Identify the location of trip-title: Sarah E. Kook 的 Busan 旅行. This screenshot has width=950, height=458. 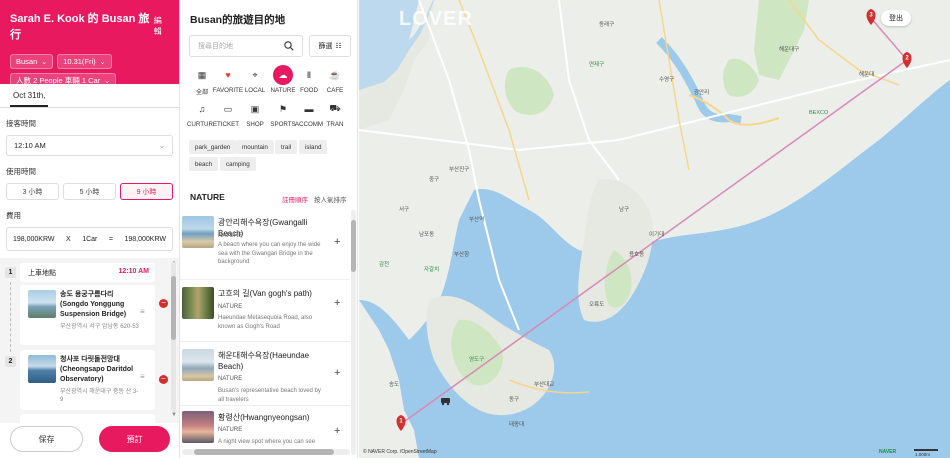
(80, 27).